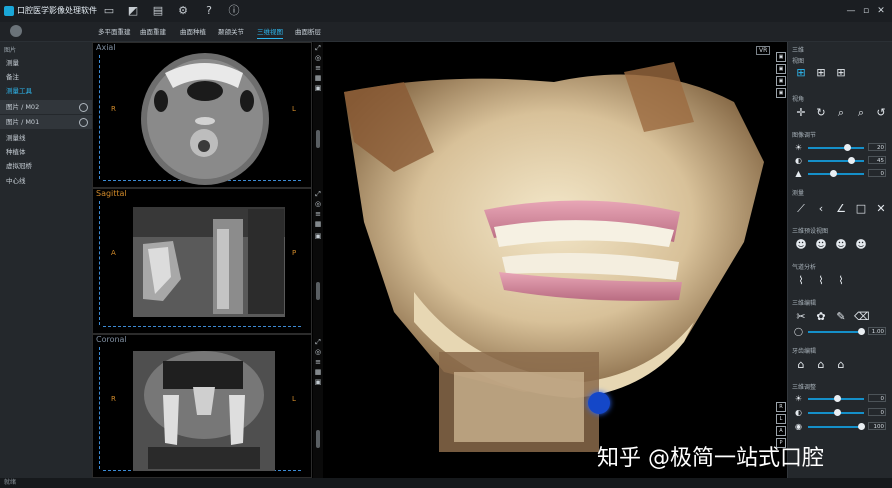  Describe the element at coordinates (836, 160) in the screenshot. I see `contrast-slider` at that location.